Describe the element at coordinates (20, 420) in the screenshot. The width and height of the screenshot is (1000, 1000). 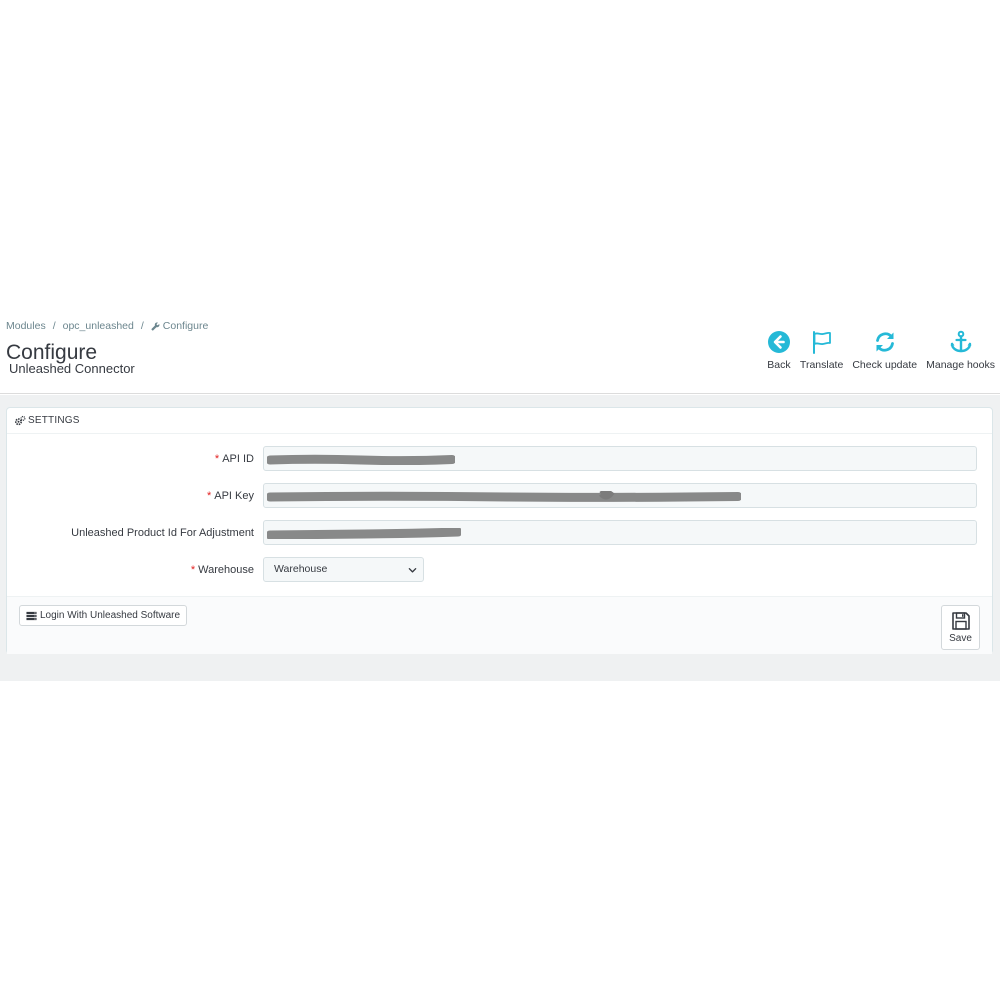
I see `cogs-icon` at that location.